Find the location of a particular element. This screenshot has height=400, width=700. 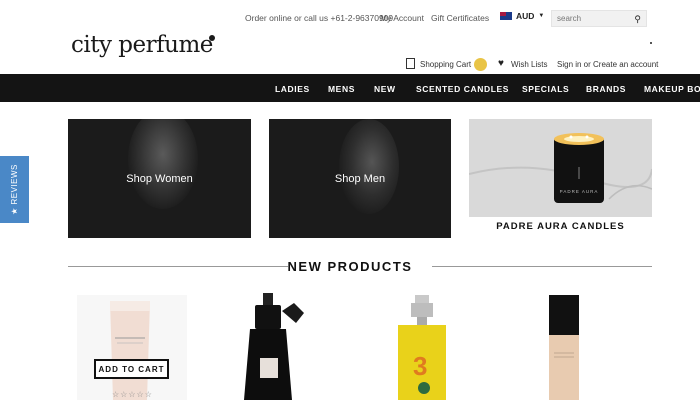

add-to-cart-button: ADD TO CART is located at coordinates (131, 369).